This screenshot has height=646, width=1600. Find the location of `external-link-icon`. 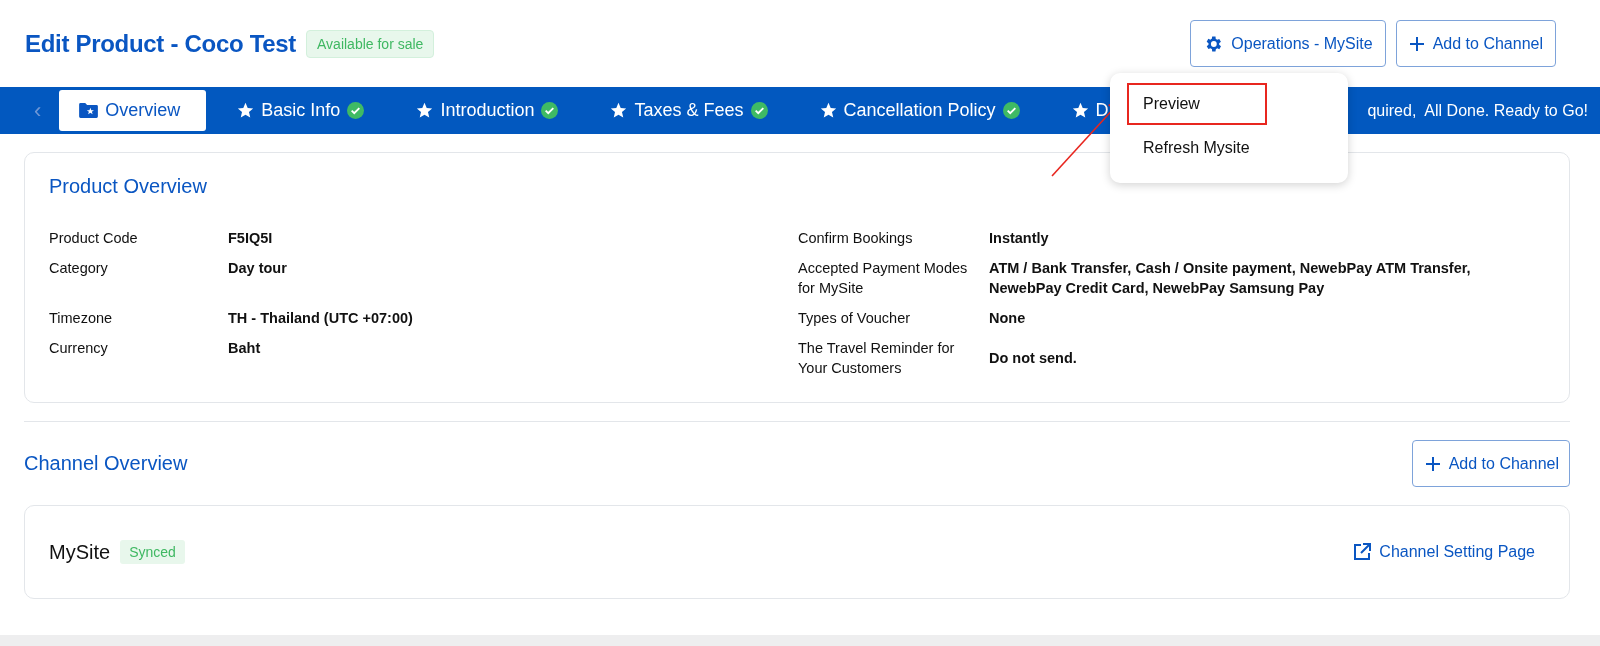

external-link-icon is located at coordinates (1362, 552).